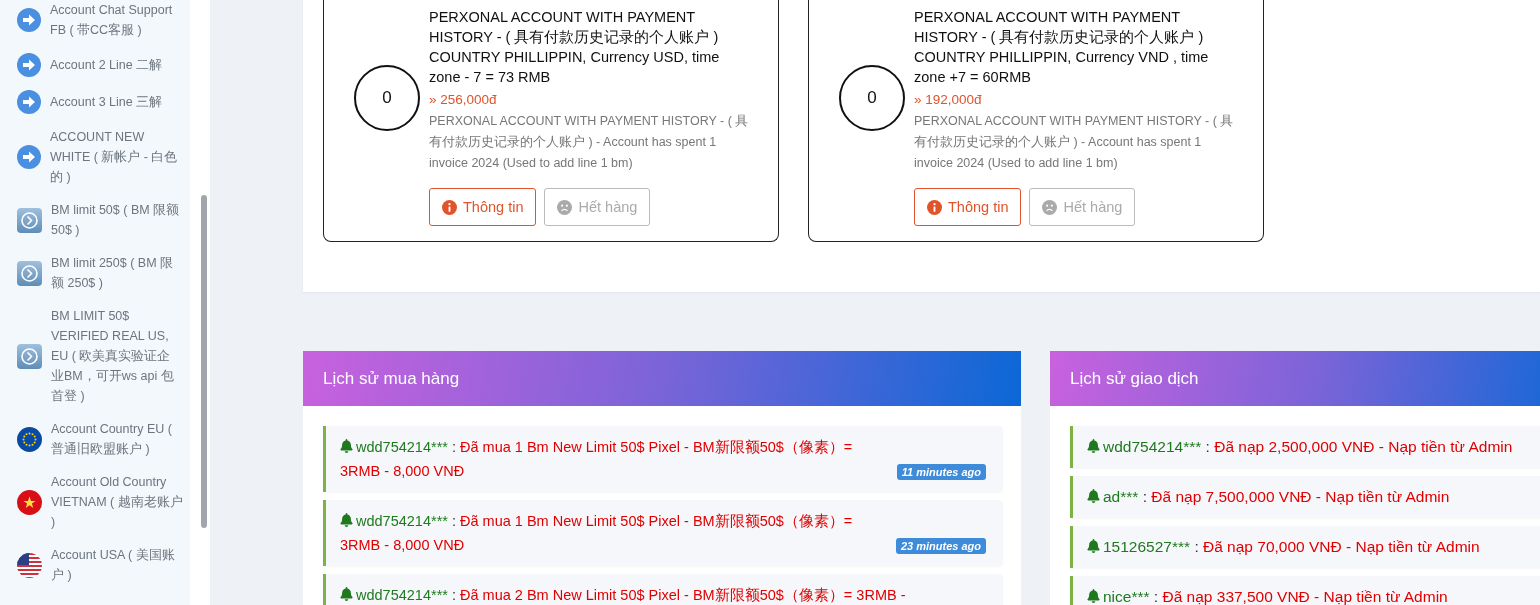 Image resolution: width=1540 pixels, height=605 pixels. I want to click on entry-text: ad*** : Đã nạp 7,500,000 VNĐ - Nạp tiền từ Admin, so click(1313, 497).